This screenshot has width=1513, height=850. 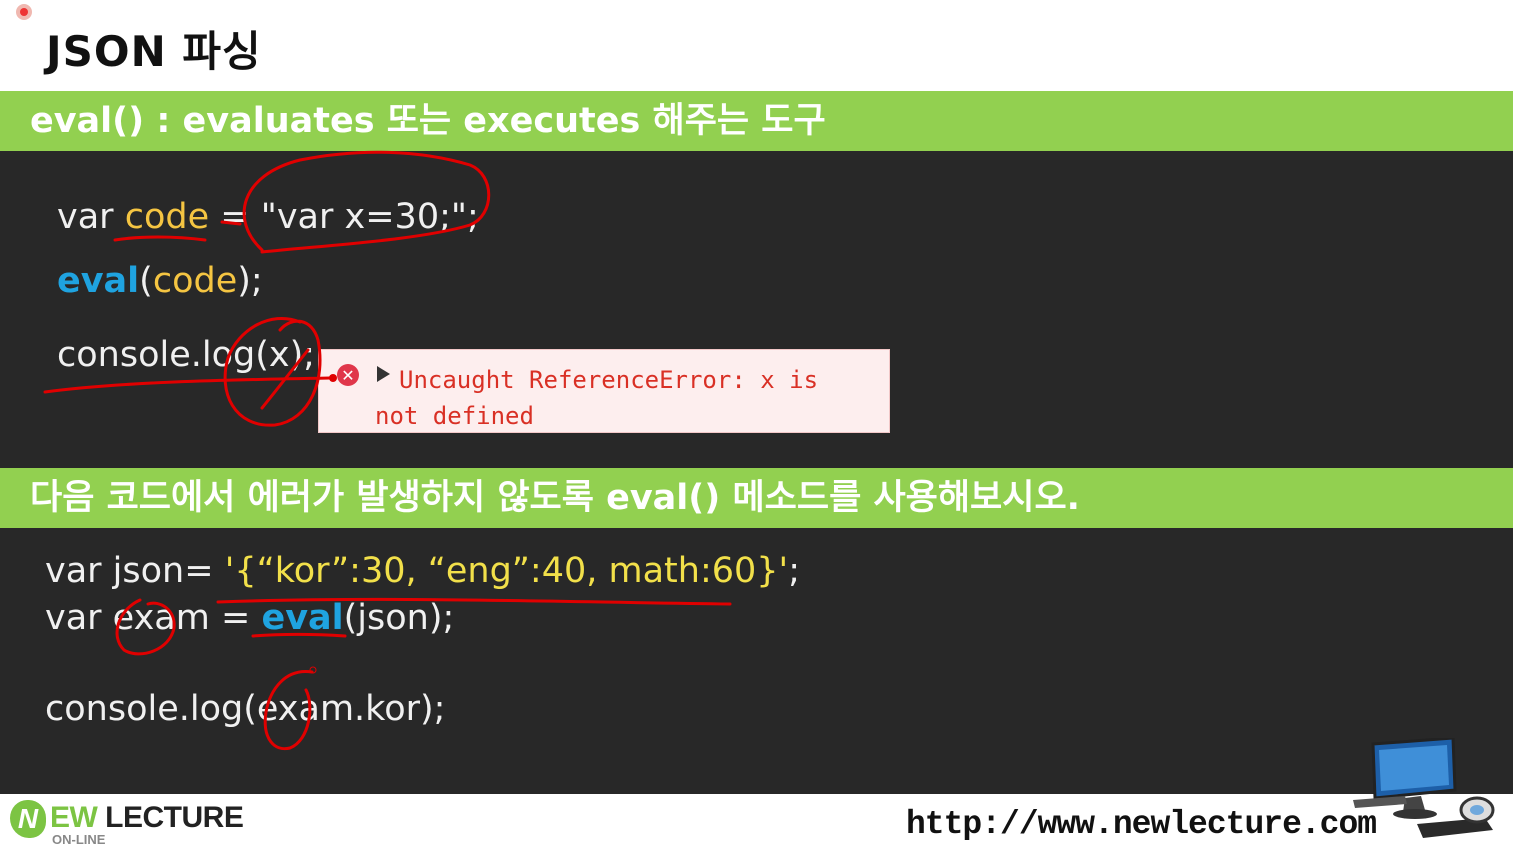 I want to click on error-circle-icon: ✕, so click(x=348, y=375).